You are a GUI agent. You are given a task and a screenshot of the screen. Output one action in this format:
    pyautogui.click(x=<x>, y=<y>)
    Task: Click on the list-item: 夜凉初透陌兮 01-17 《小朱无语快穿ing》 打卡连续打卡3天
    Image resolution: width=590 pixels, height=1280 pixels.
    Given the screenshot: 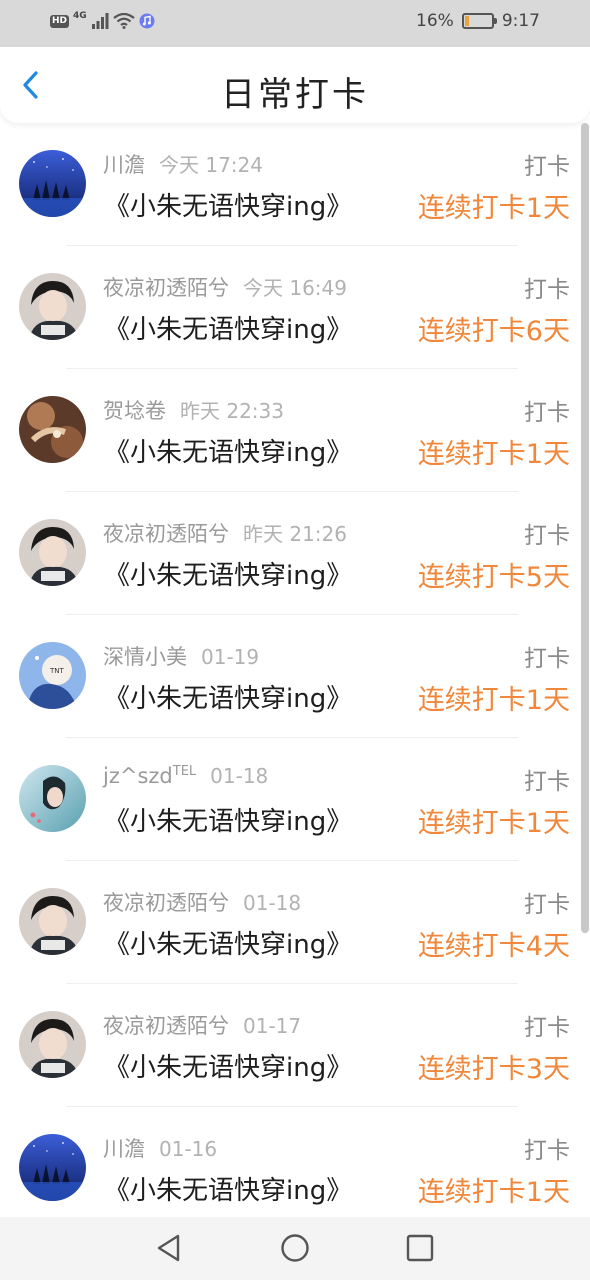 What is the action you would take?
    pyautogui.click(x=290, y=1045)
    